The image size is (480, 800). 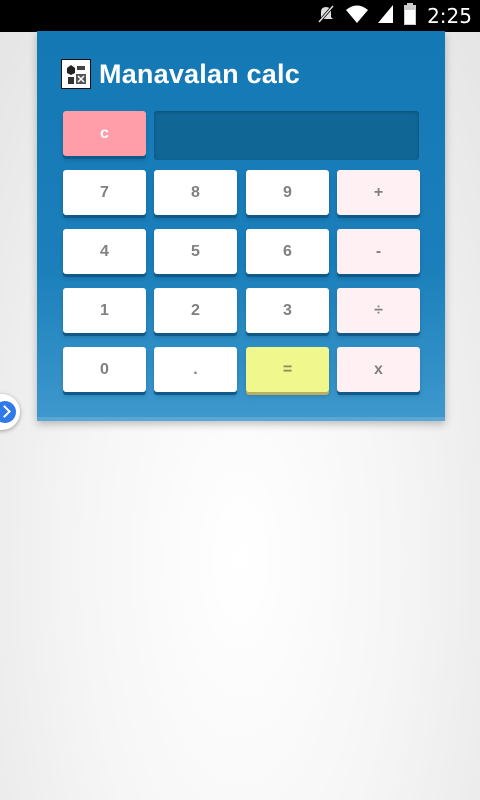 What do you see at coordinates (287, 369) in the screenshot?
I see `equals-button: =` at bounding box center [287, 369].